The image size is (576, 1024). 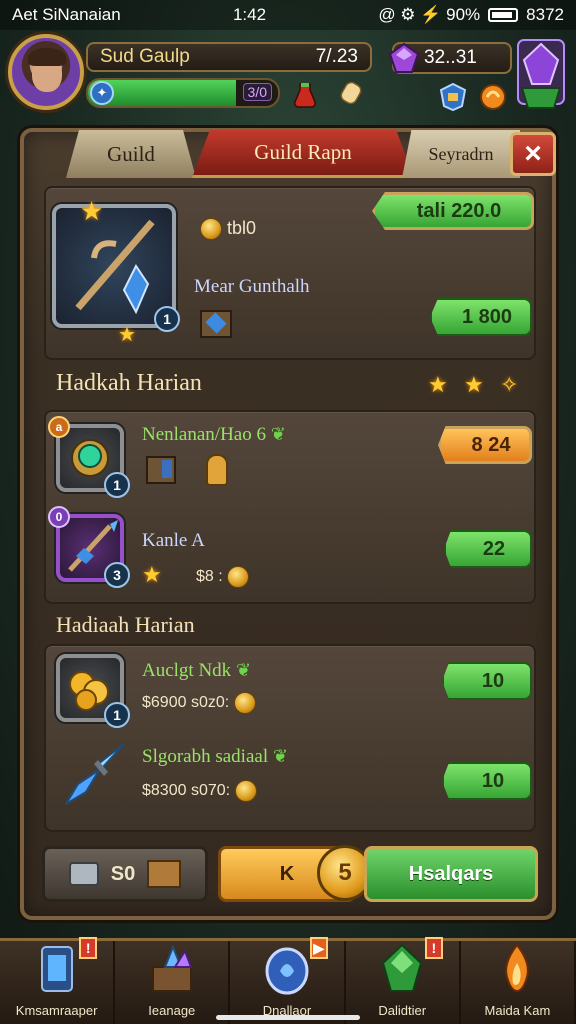 I want to click on box-icon, so click(x=216, y=324).